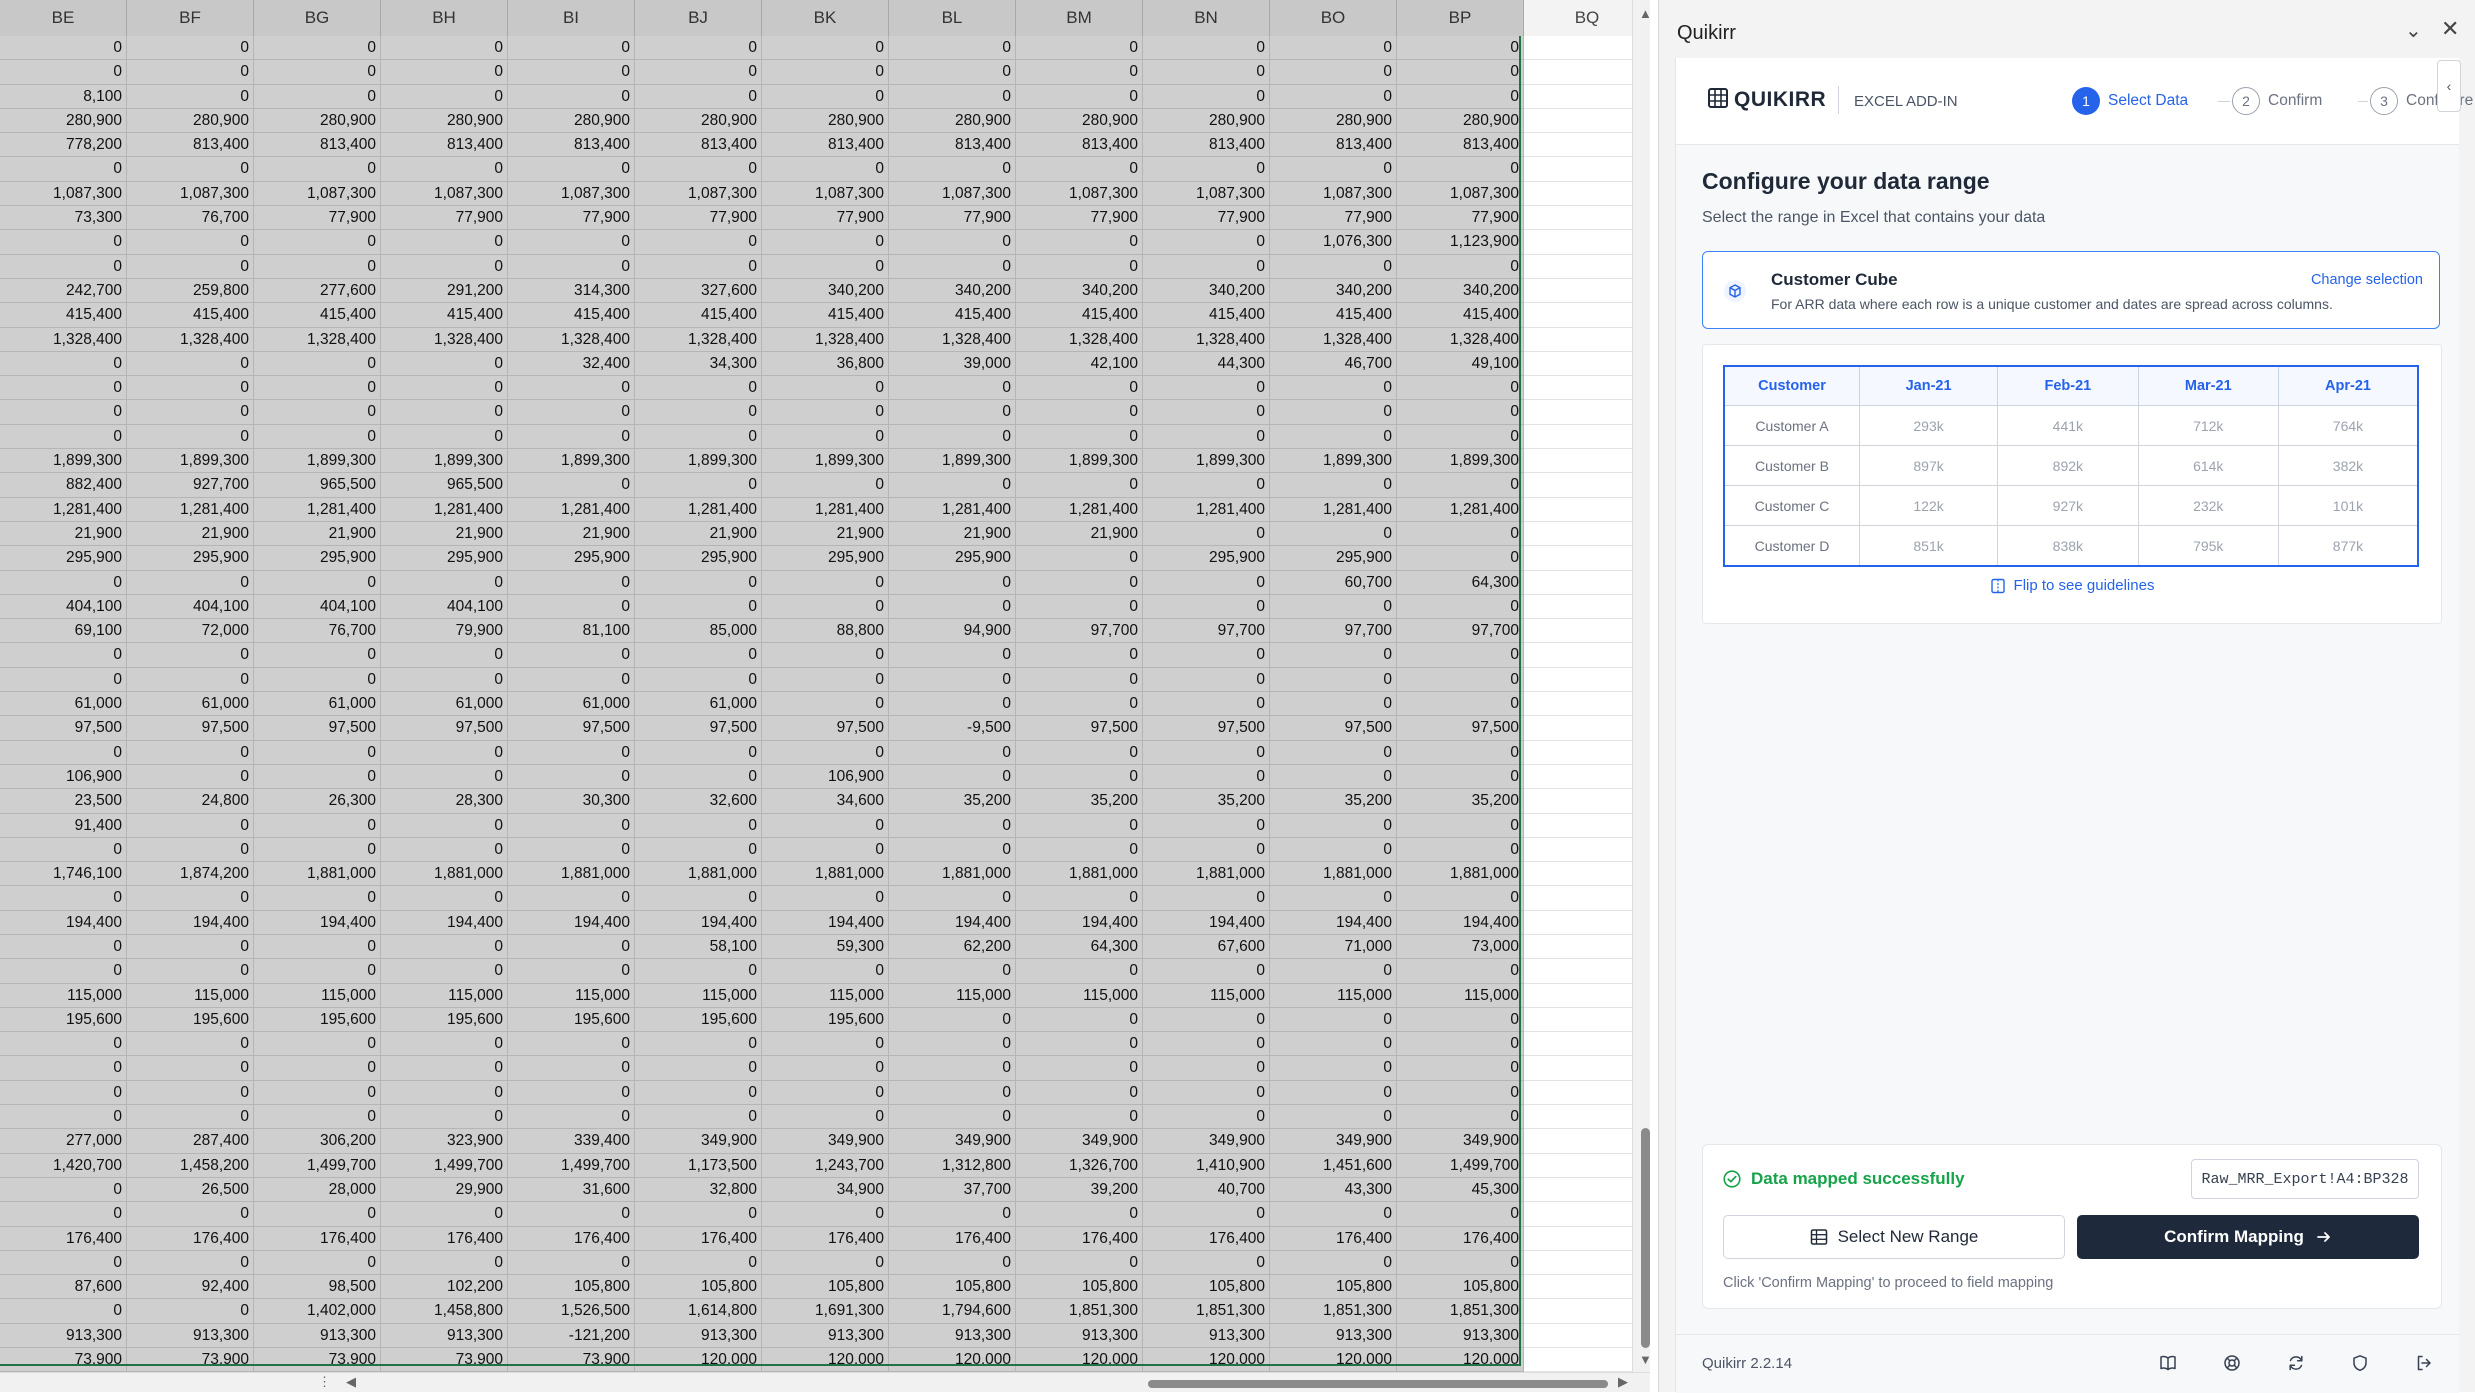 The width and height of the screenshot is (2475, 1393). Describe the element at coordinates (571, 461) in the screenshot. I see `sheet-cell: 1,899,300` at that location.